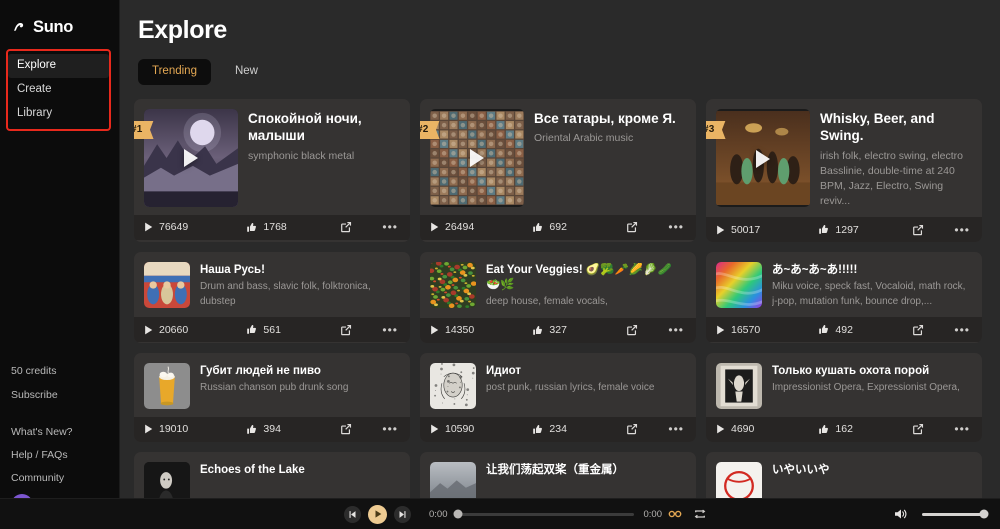  Describe the element at coordinates (543, 514) in the screenshot. I see `seek-bar` at that location.